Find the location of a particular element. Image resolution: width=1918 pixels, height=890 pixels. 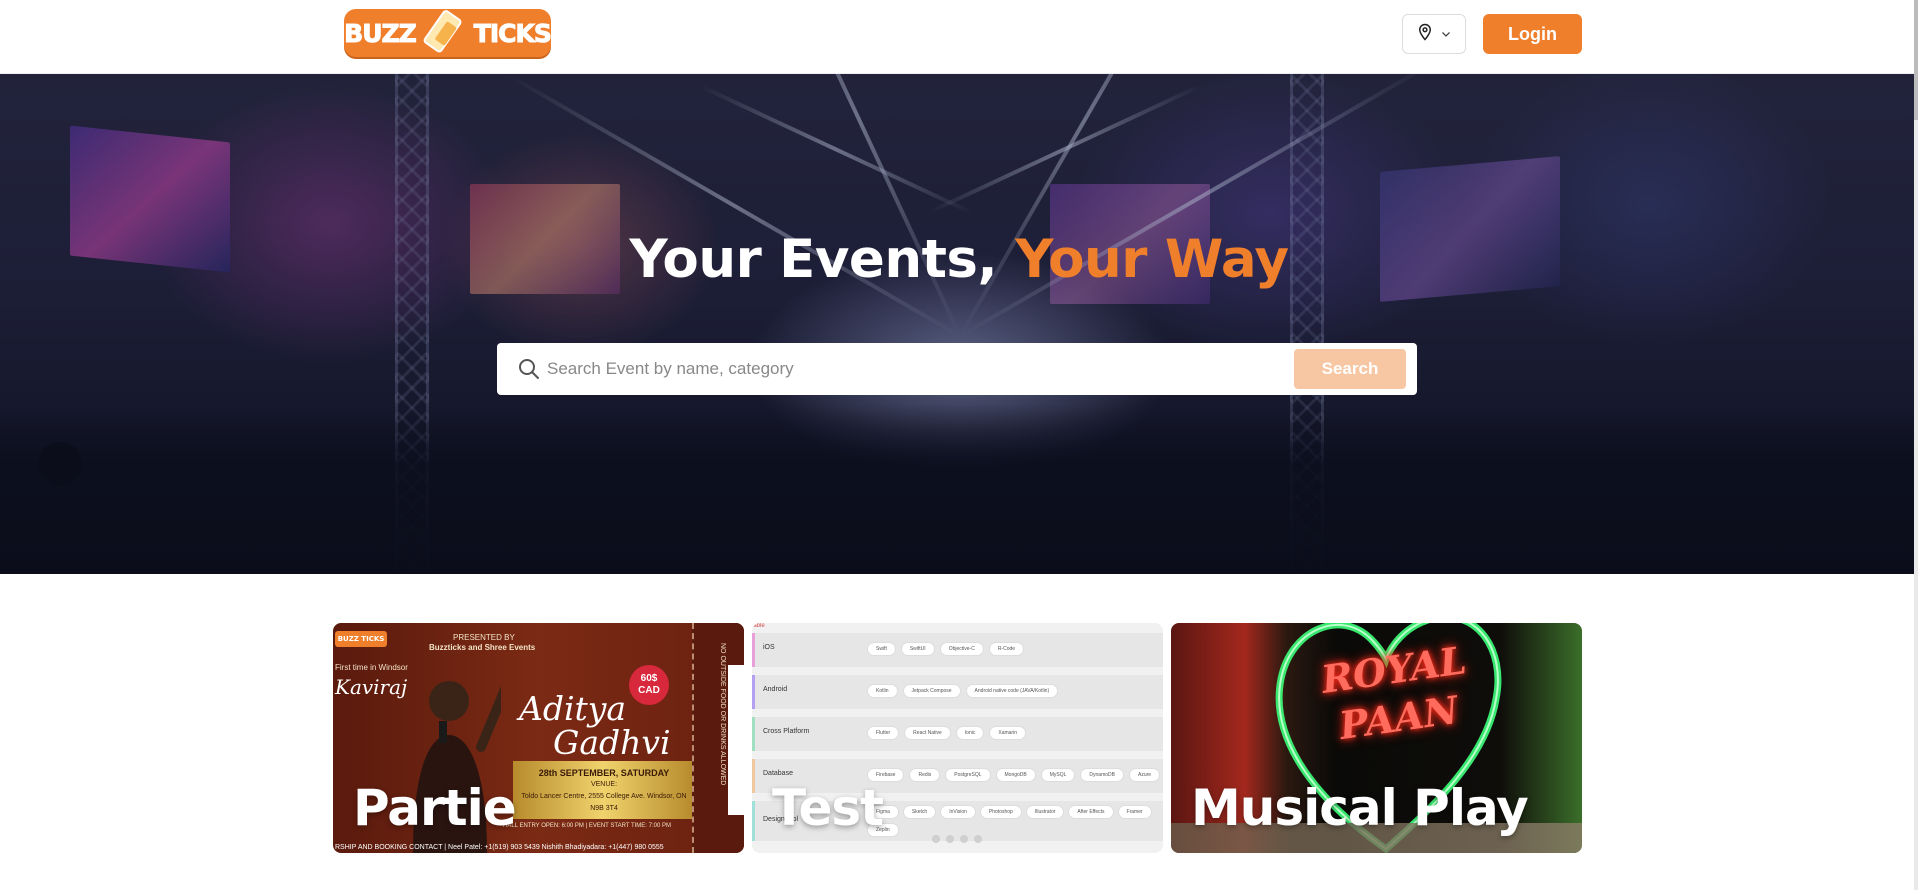

tech-row: iOS Swift SwiftUI Objective-C R-Code is located at coordinates (957, 650).